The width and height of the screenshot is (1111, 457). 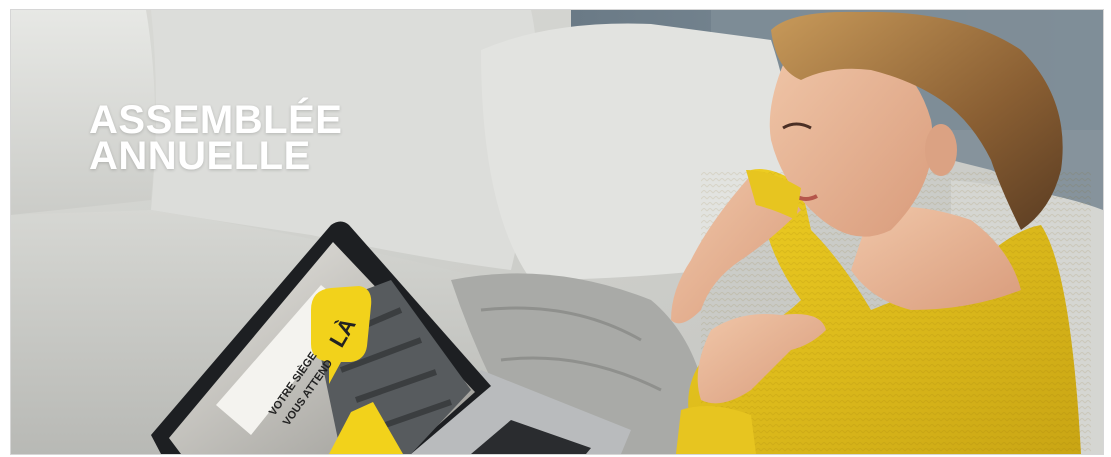 I want to click on title-line-2: ANNUELLE, so click(x=200, y=156).